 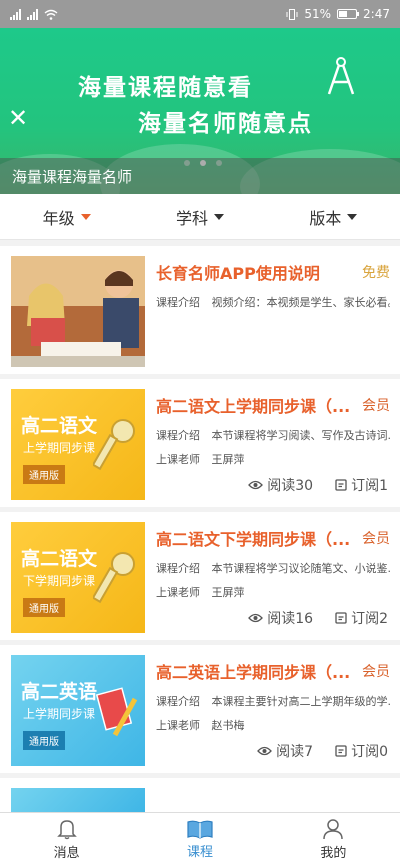 I want to click on course-card-partial, so click(x=200, y=795).